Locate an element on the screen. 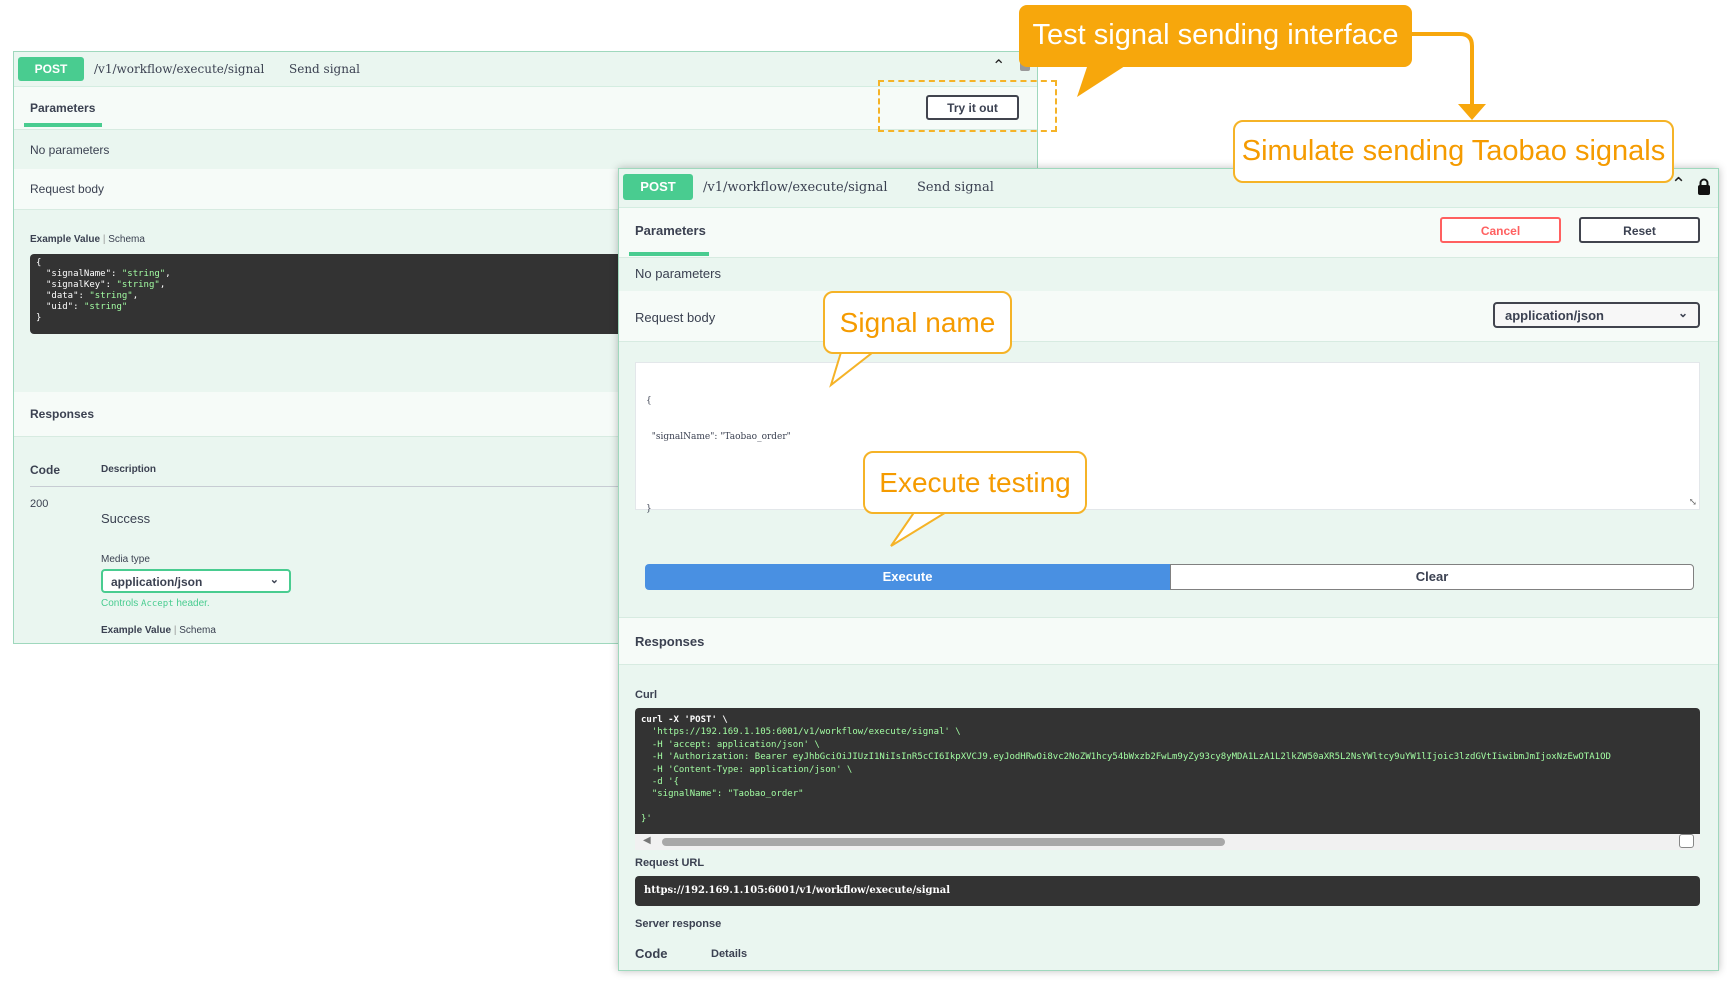 This screenshot has height=993, width=1727. callout-execute-testing: Execute testing is located at coordinates (975, 482).